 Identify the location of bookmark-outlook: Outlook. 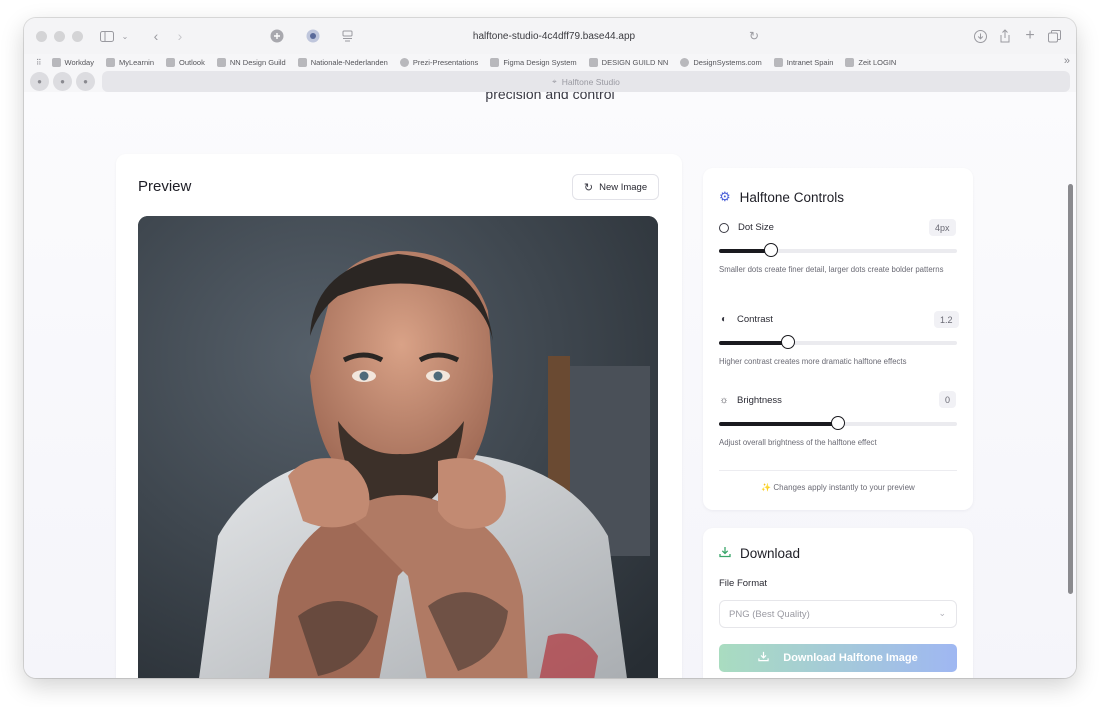
(185, 62).